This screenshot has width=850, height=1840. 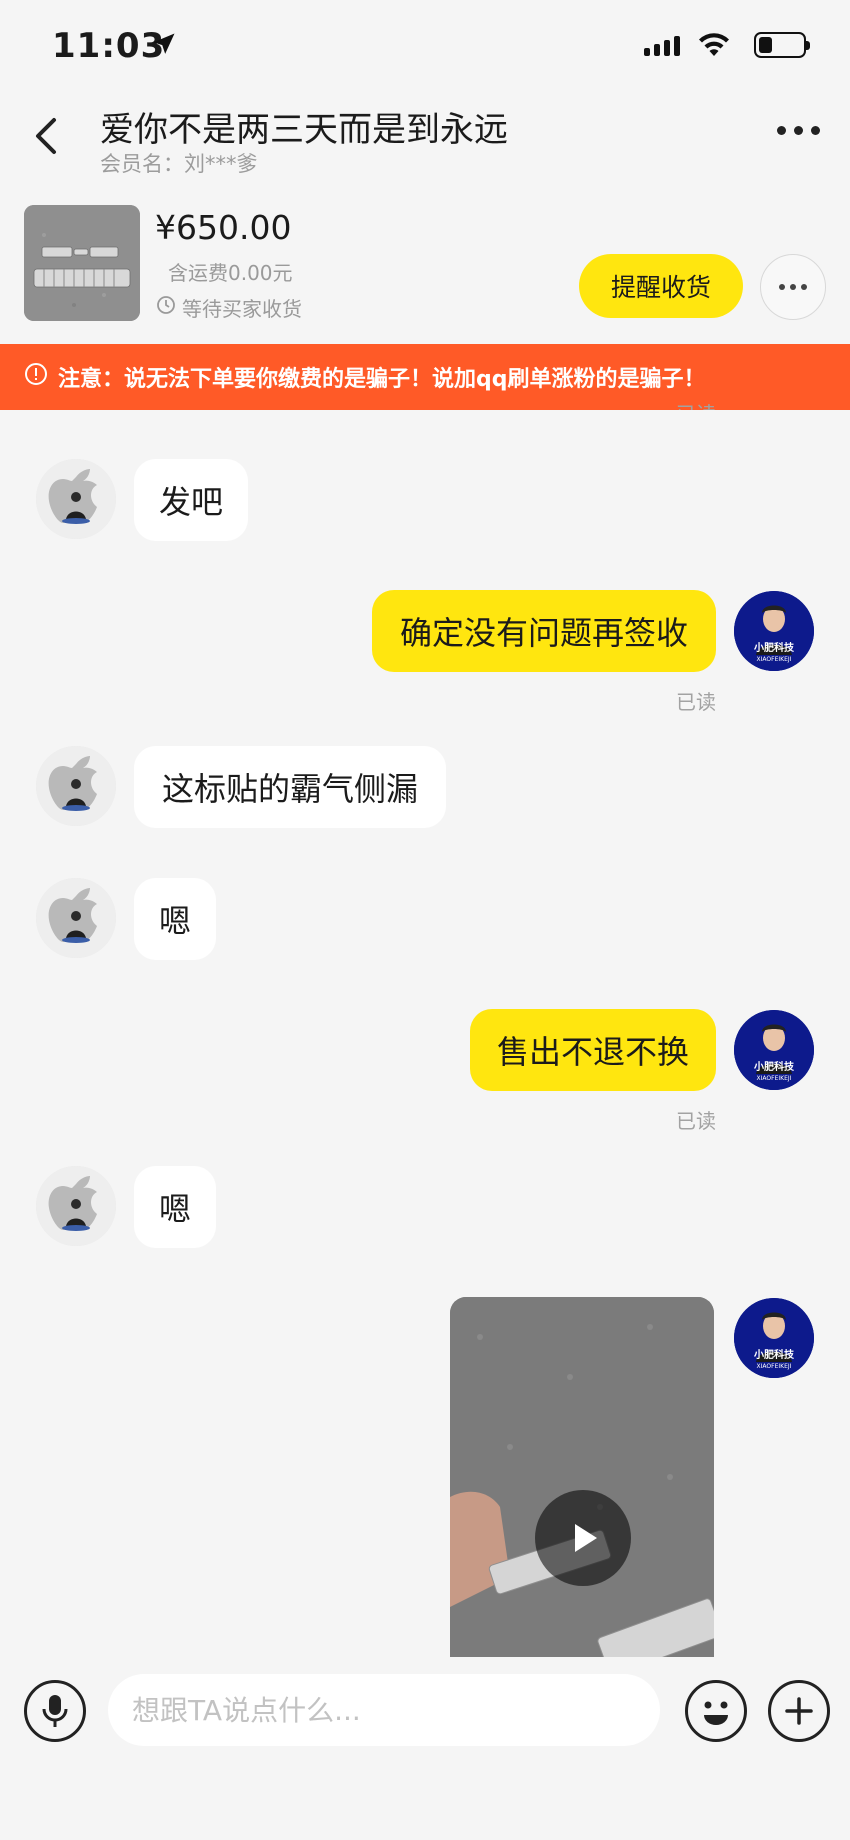 What do you see at coordinates (716, 1711) in the screenshot?
I see `emoji-button` at bounding box center [716, 1711].